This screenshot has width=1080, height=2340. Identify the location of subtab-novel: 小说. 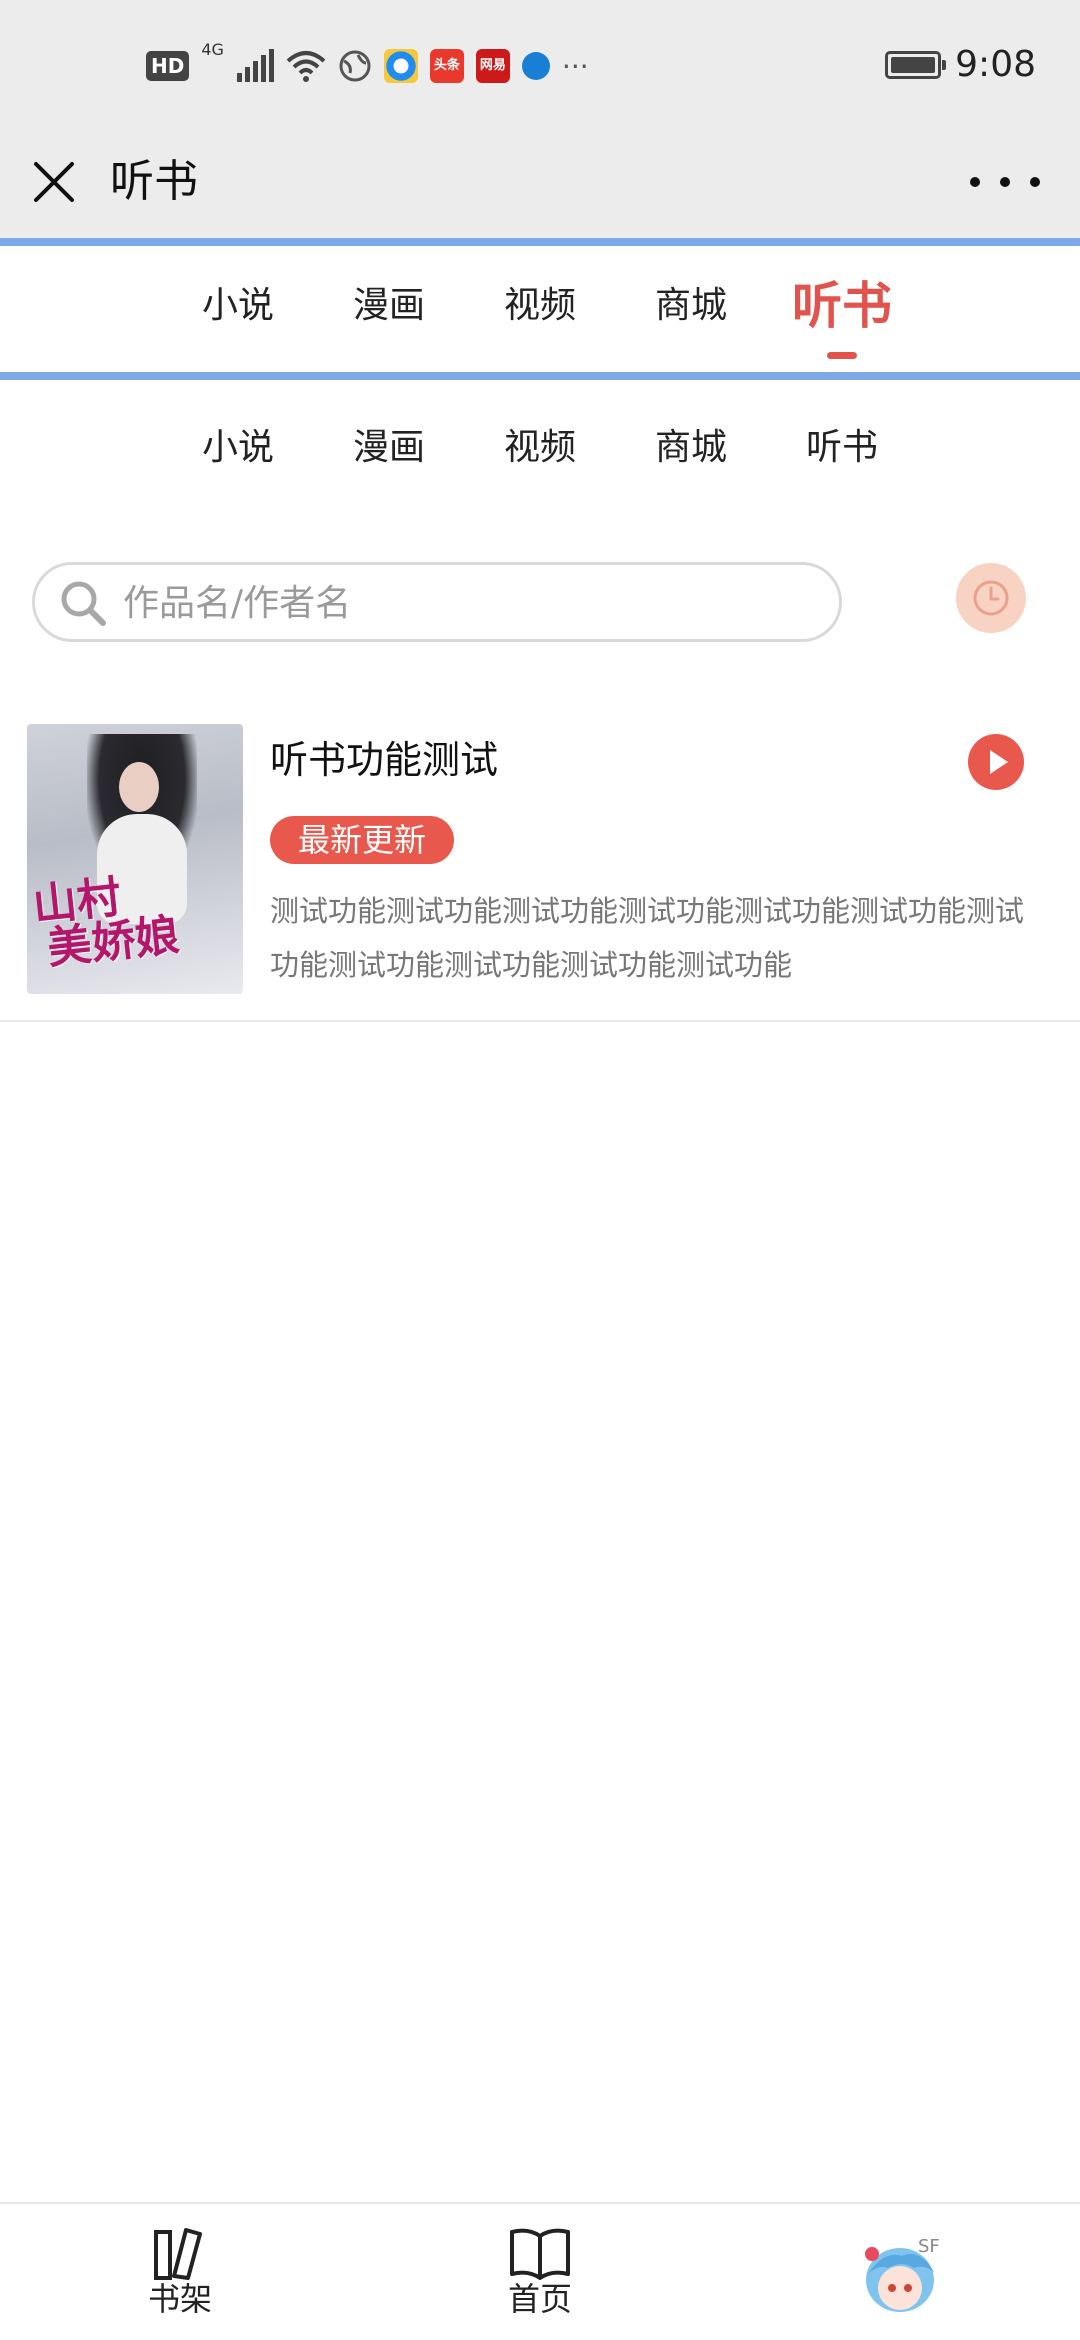
(238, 444).